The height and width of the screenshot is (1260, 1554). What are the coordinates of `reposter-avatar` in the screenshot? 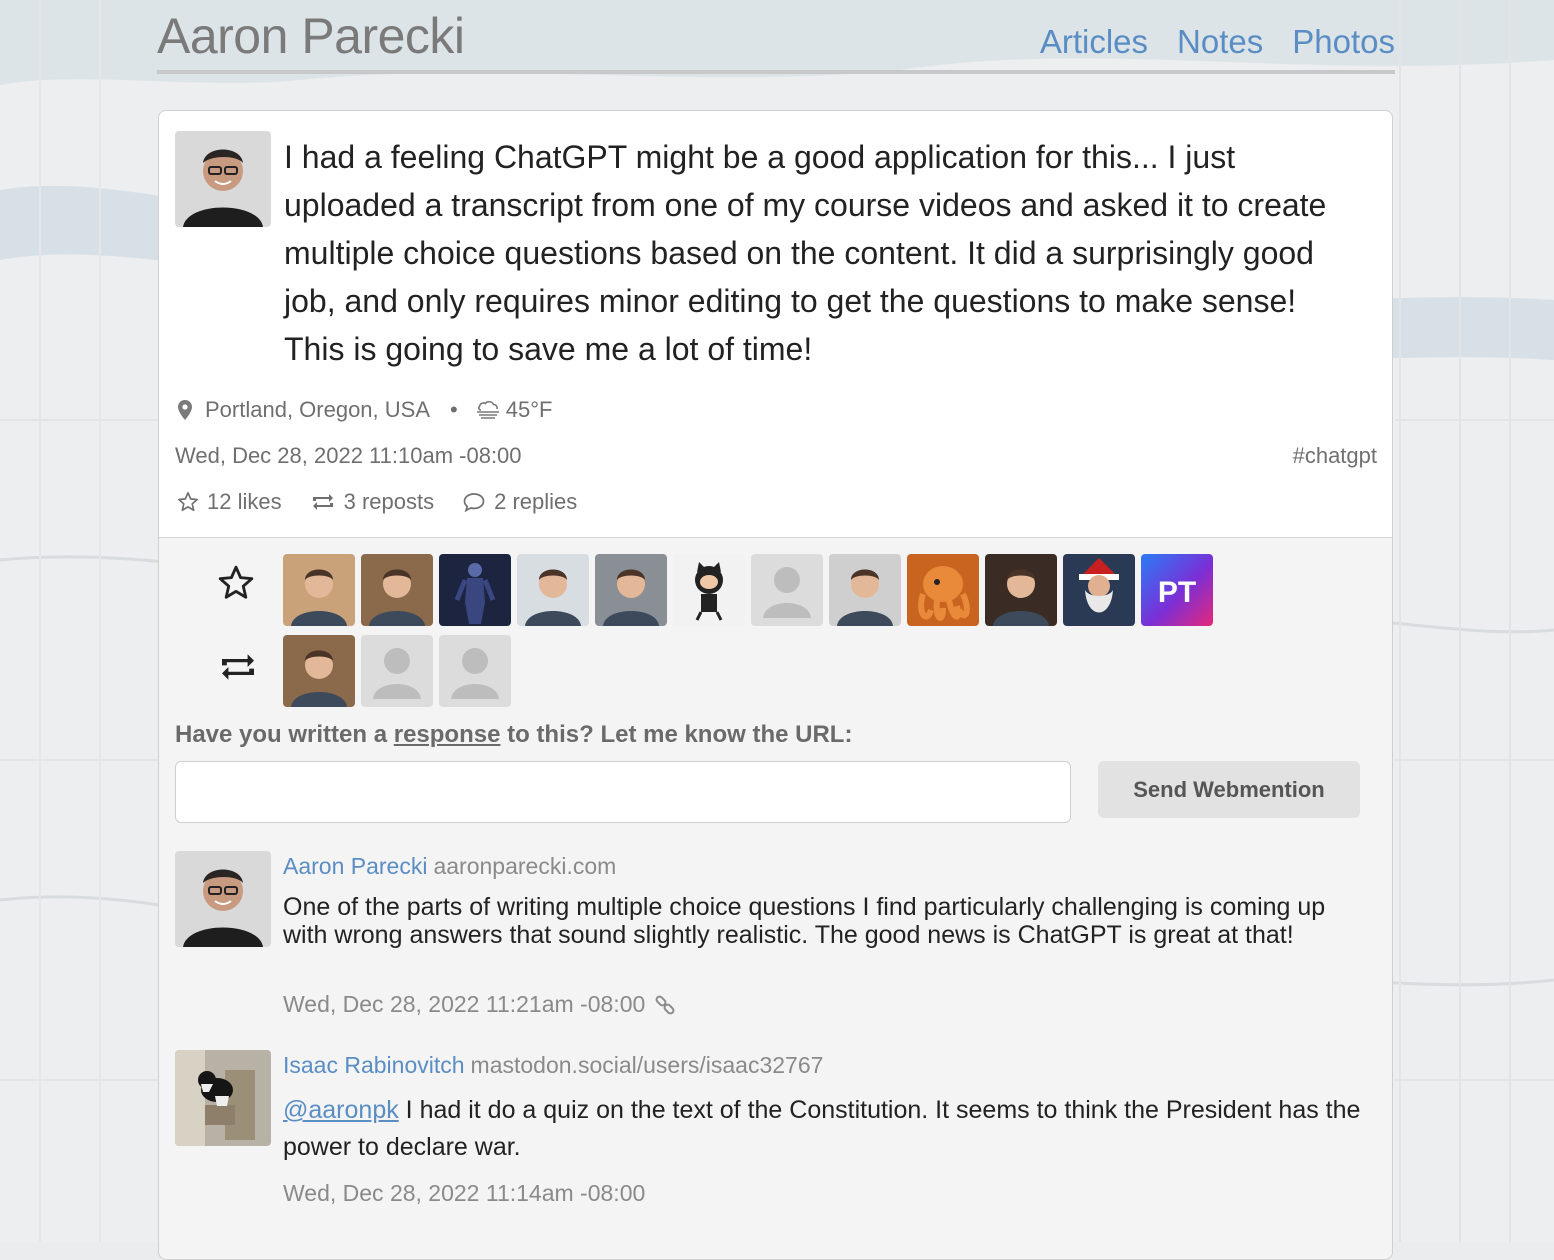 It's located at (319, 671).